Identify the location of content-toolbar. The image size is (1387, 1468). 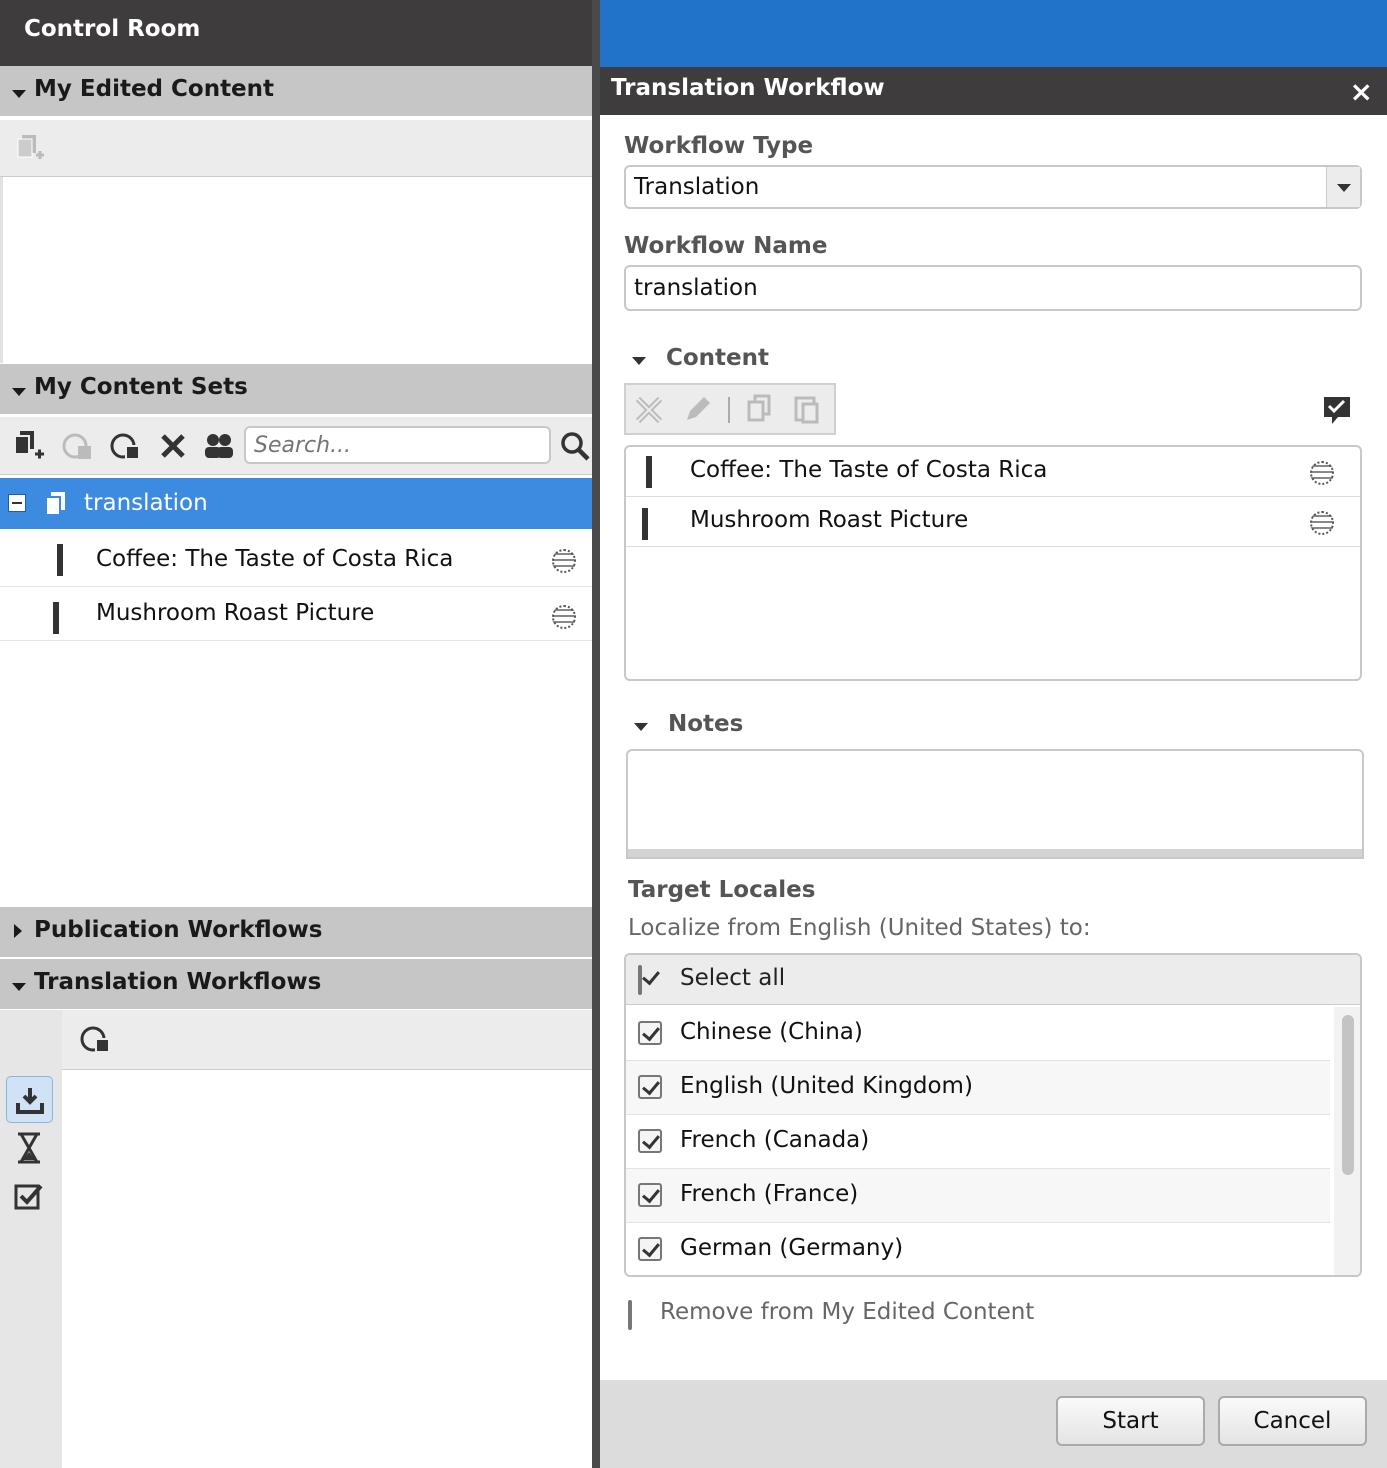
(730, 409).